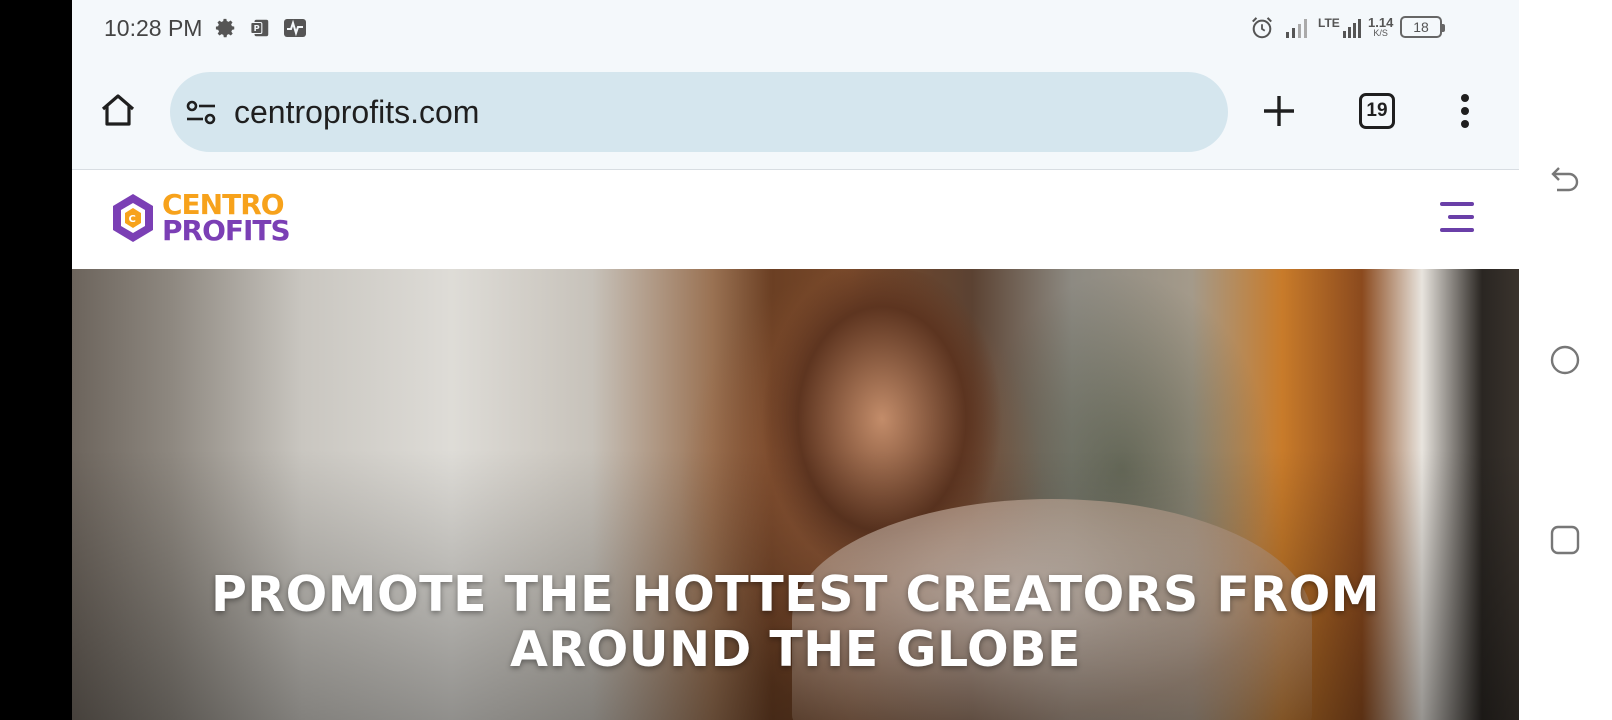  I want to click on back-icon, so click(1565, 179).